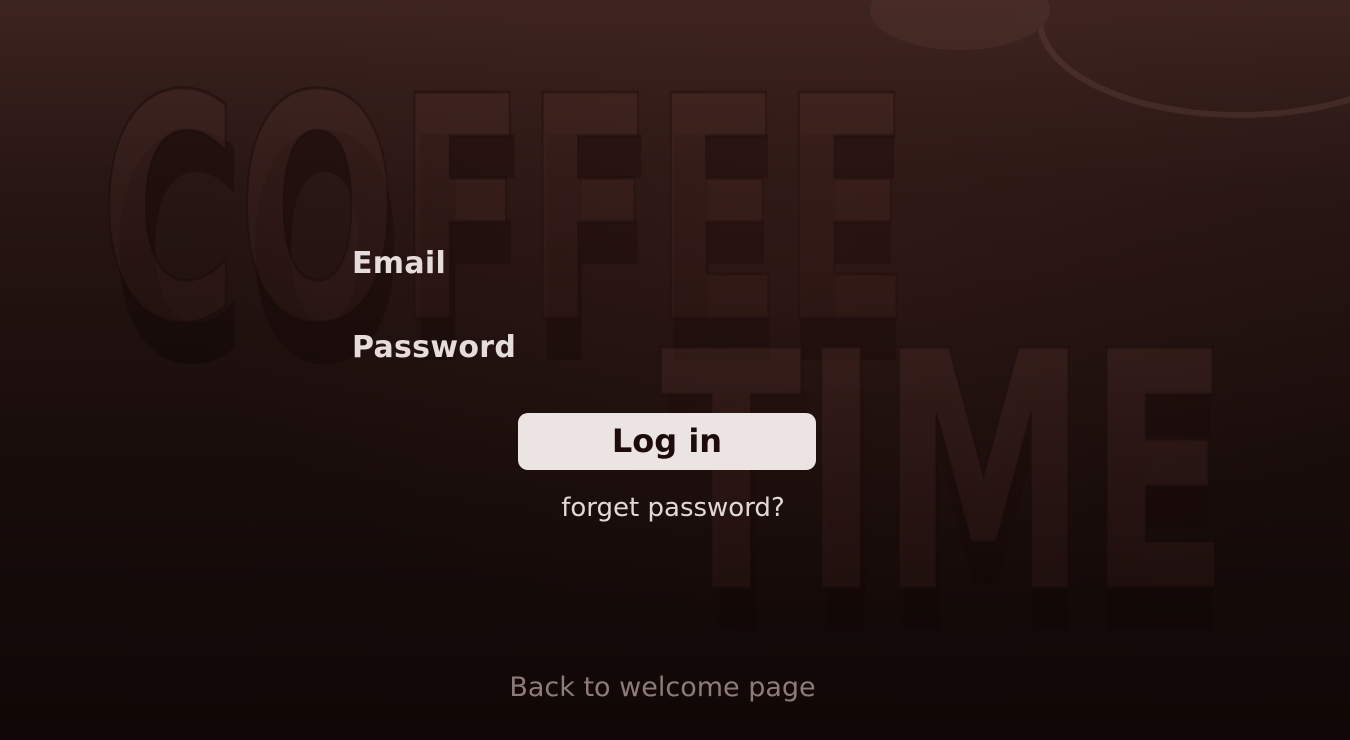 The width and height of the screenshot is (1350, 740). What do you see at coordinates (662, 688) in the screenshot?
I see `back-to-welcome-link: Back to welcome page` at bounding box center [662, 688].